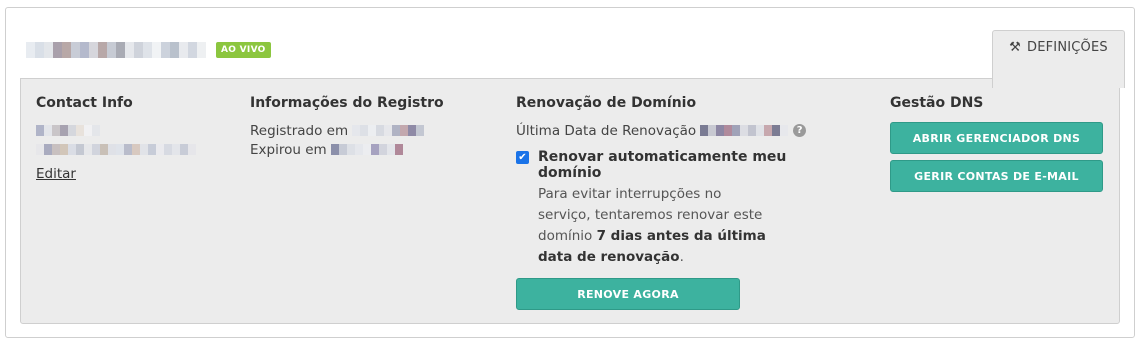  I want to click on last-renewal-date-redacted, so click(744, 130).